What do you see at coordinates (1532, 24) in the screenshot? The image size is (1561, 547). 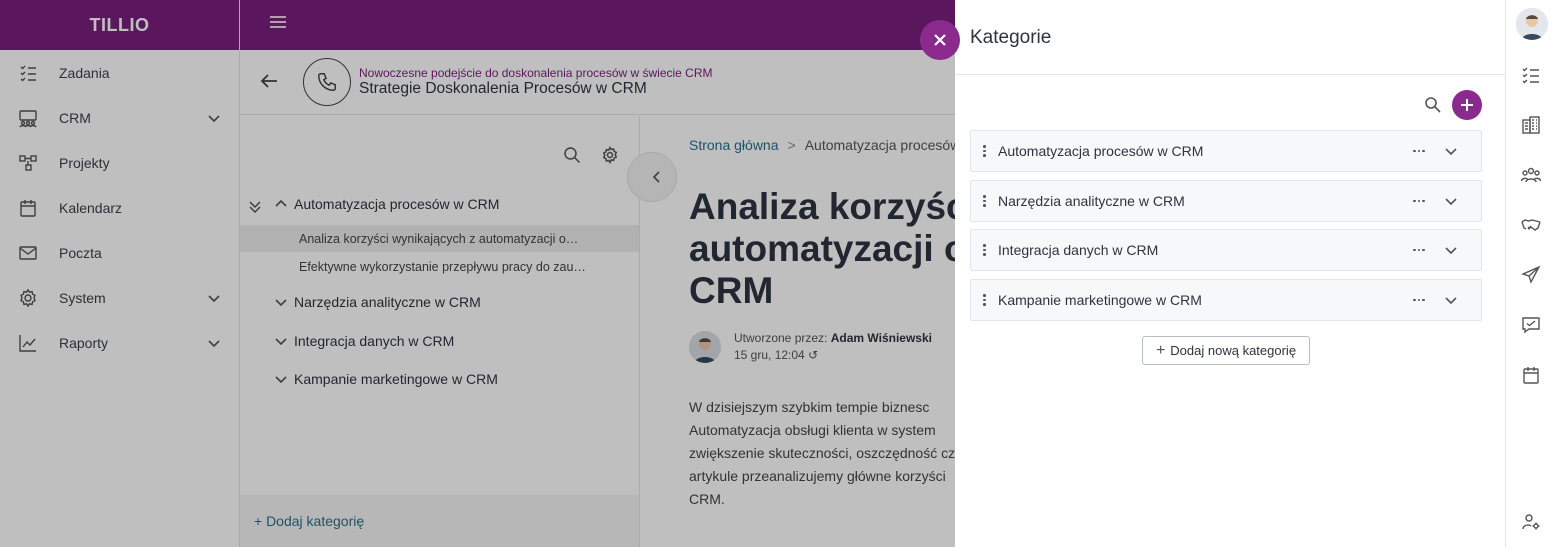 I see `user-avatar` at bounding box center [1532, 24].